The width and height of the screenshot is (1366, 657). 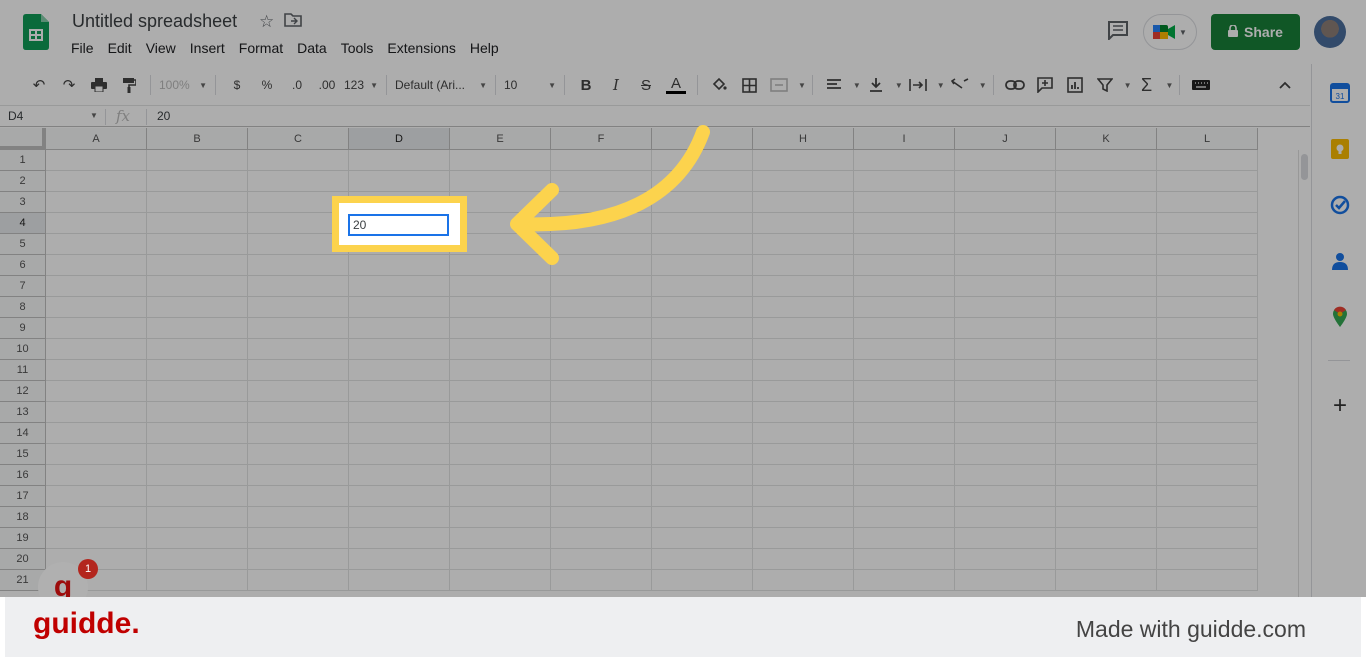 I want to click on made-with-text: Made with guidde.com, so click(x=1190, y=629).